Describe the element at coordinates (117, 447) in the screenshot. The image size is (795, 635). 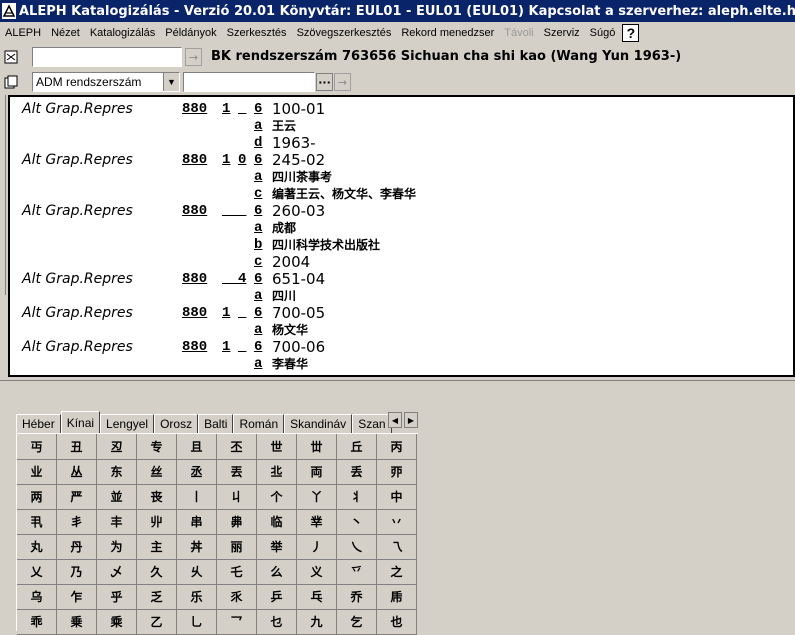
I see `char-cell: 丒` at that location.